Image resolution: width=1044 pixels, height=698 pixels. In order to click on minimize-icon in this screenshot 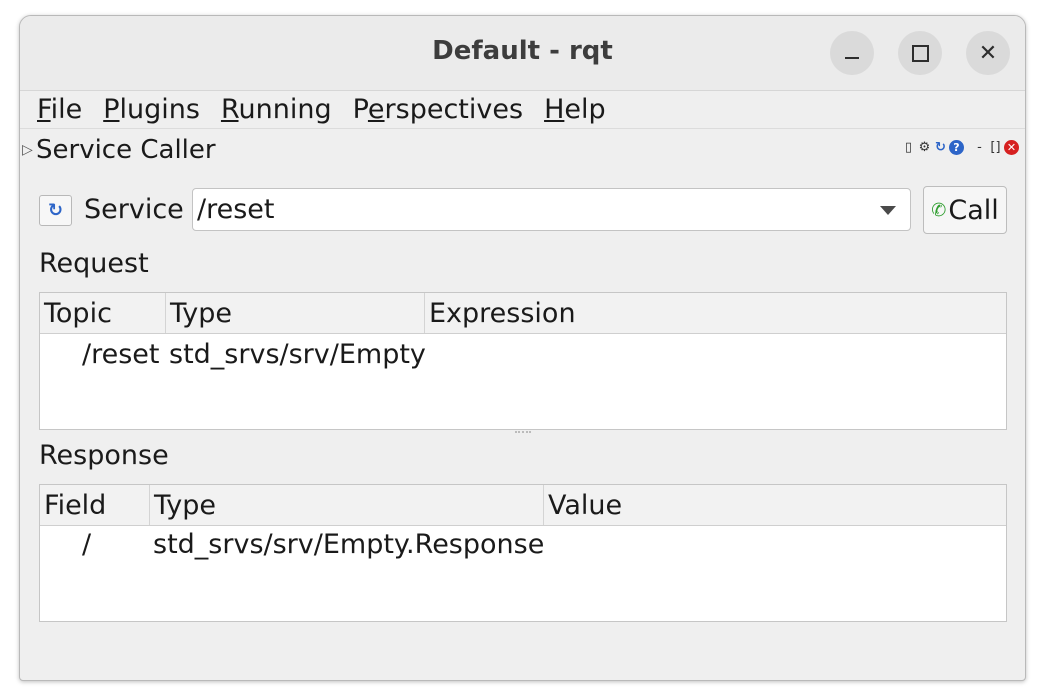, I will do `click(852, 58)`.